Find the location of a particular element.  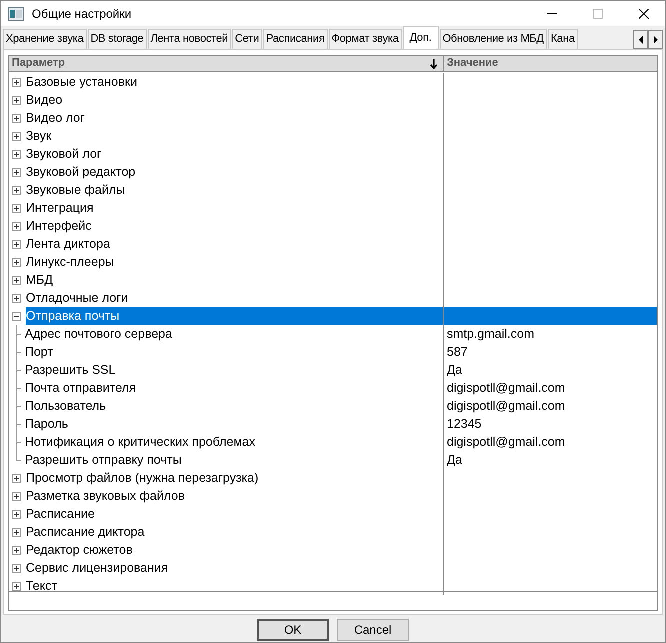

group-label: Линукс-плееры is located at coordinates (70, 262).